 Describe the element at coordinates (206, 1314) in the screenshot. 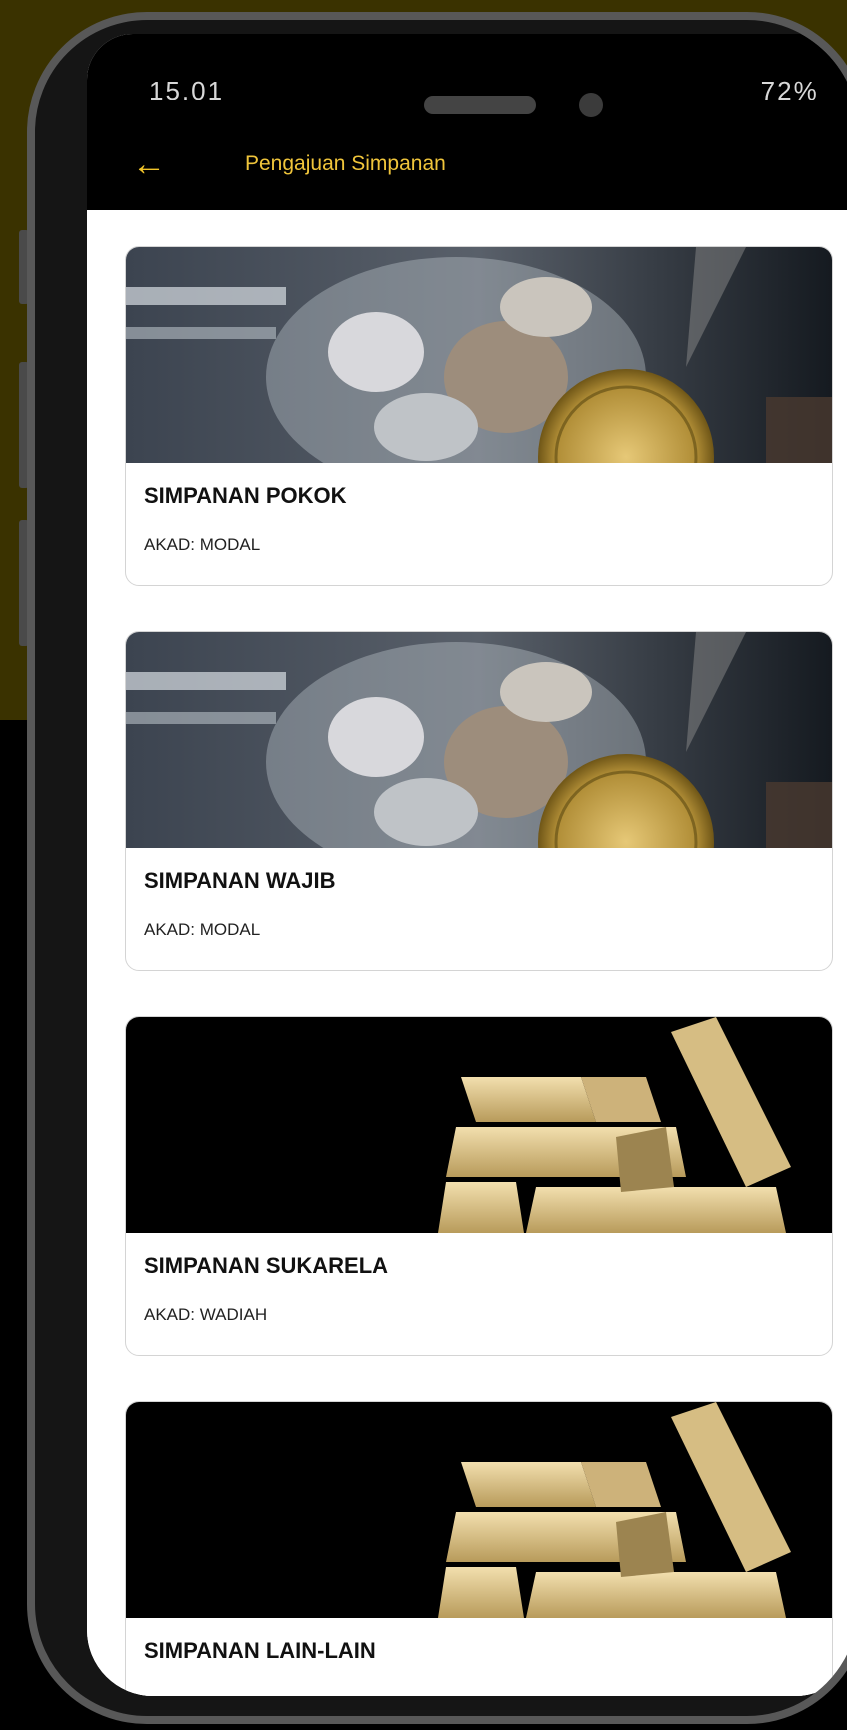

I see `card-akad: AKAD: WADIAH` at that location.